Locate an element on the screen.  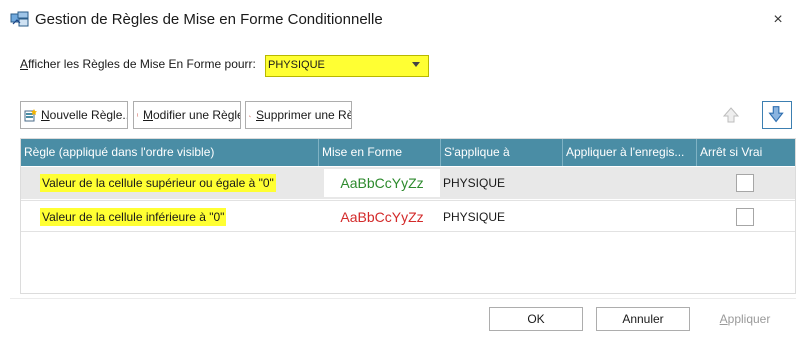
column-header-stop-if-true: Arrêt si Vrai is located at coordinates (746, 152).